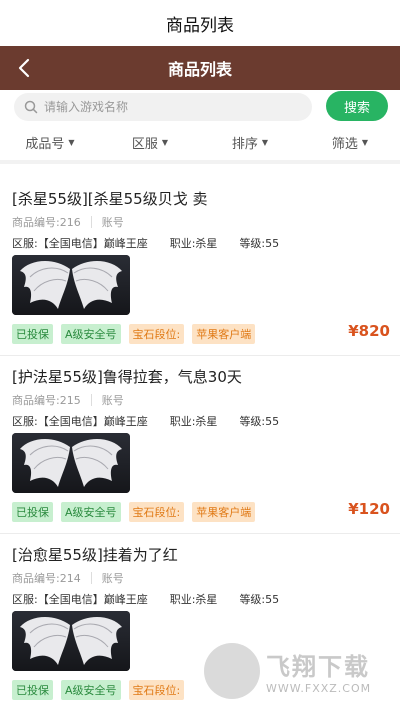 The width and height of the screenshot is (400, 710). What do you see at coordinates (369, 331) in the screenshot?
I see `product-price: ¥820` at bounding box center [369, 331].